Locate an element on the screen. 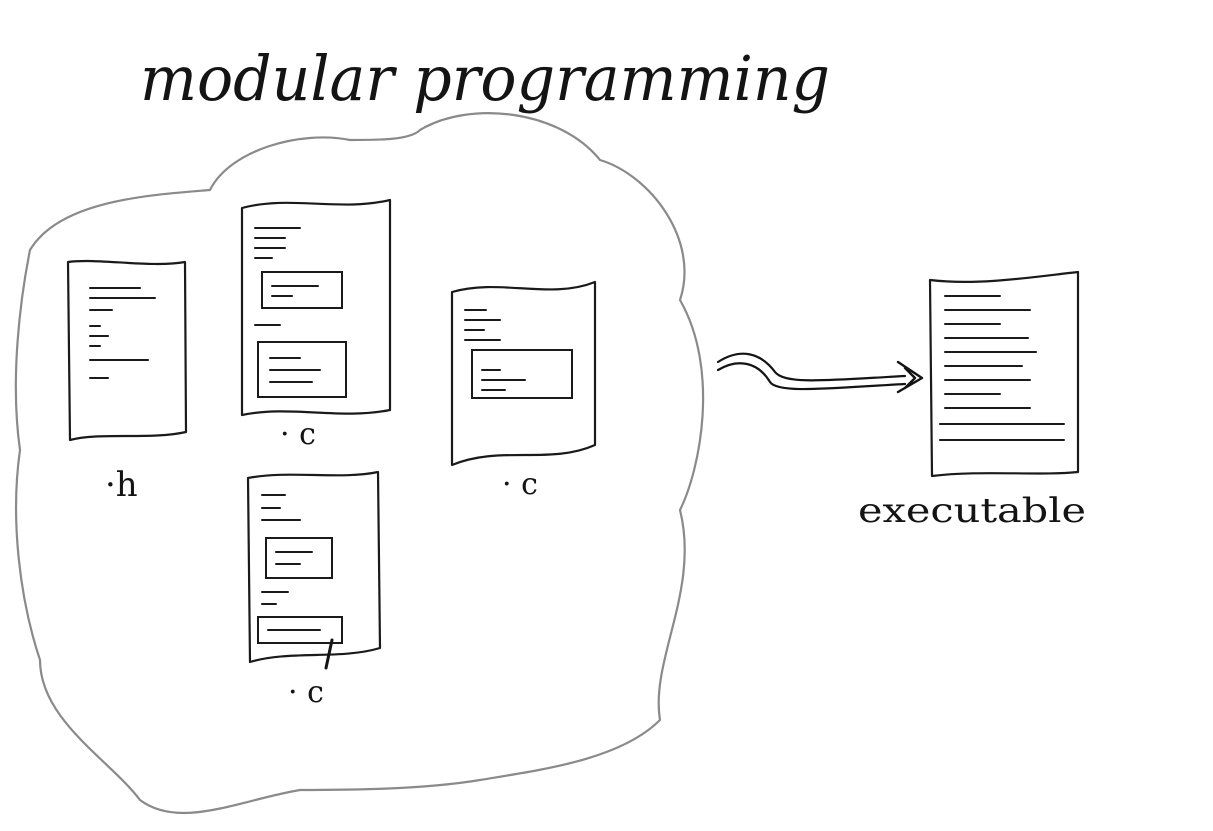 This screenshot has width=1213, height=831. executable-file-page is located at coordinates (1004, 374).